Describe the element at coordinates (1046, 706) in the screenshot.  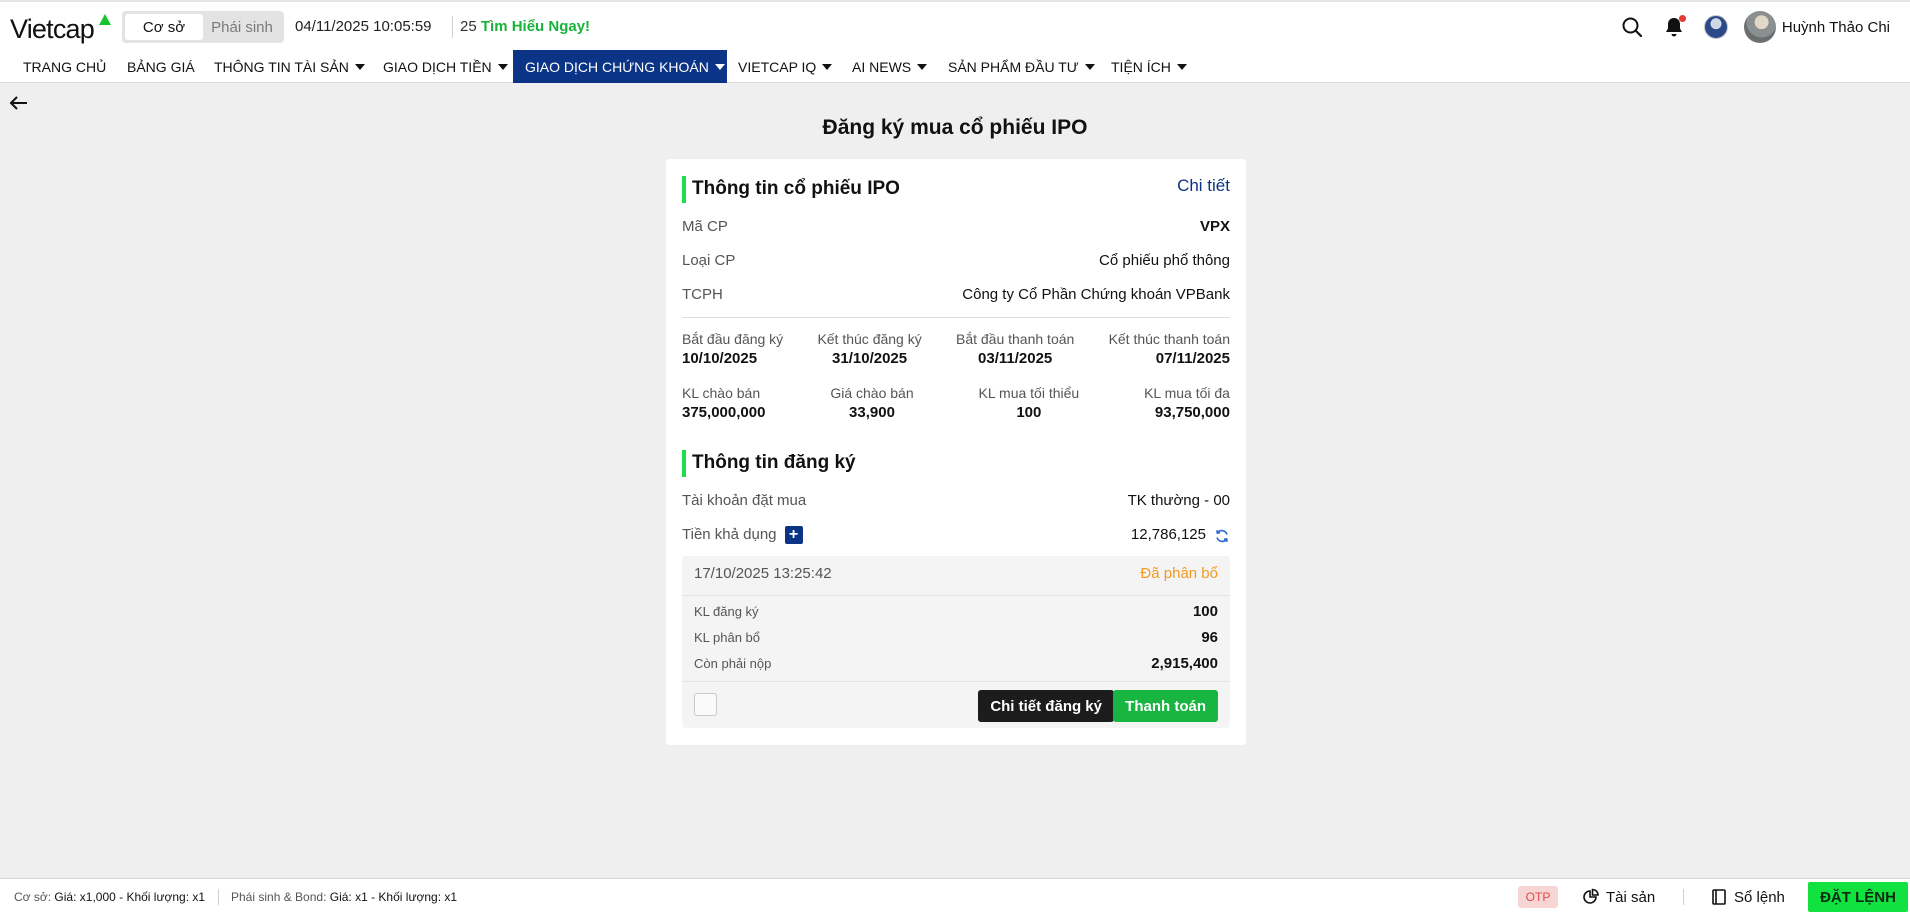
I see `registration-detail-button: Chi tiết đăng ký` at that location.